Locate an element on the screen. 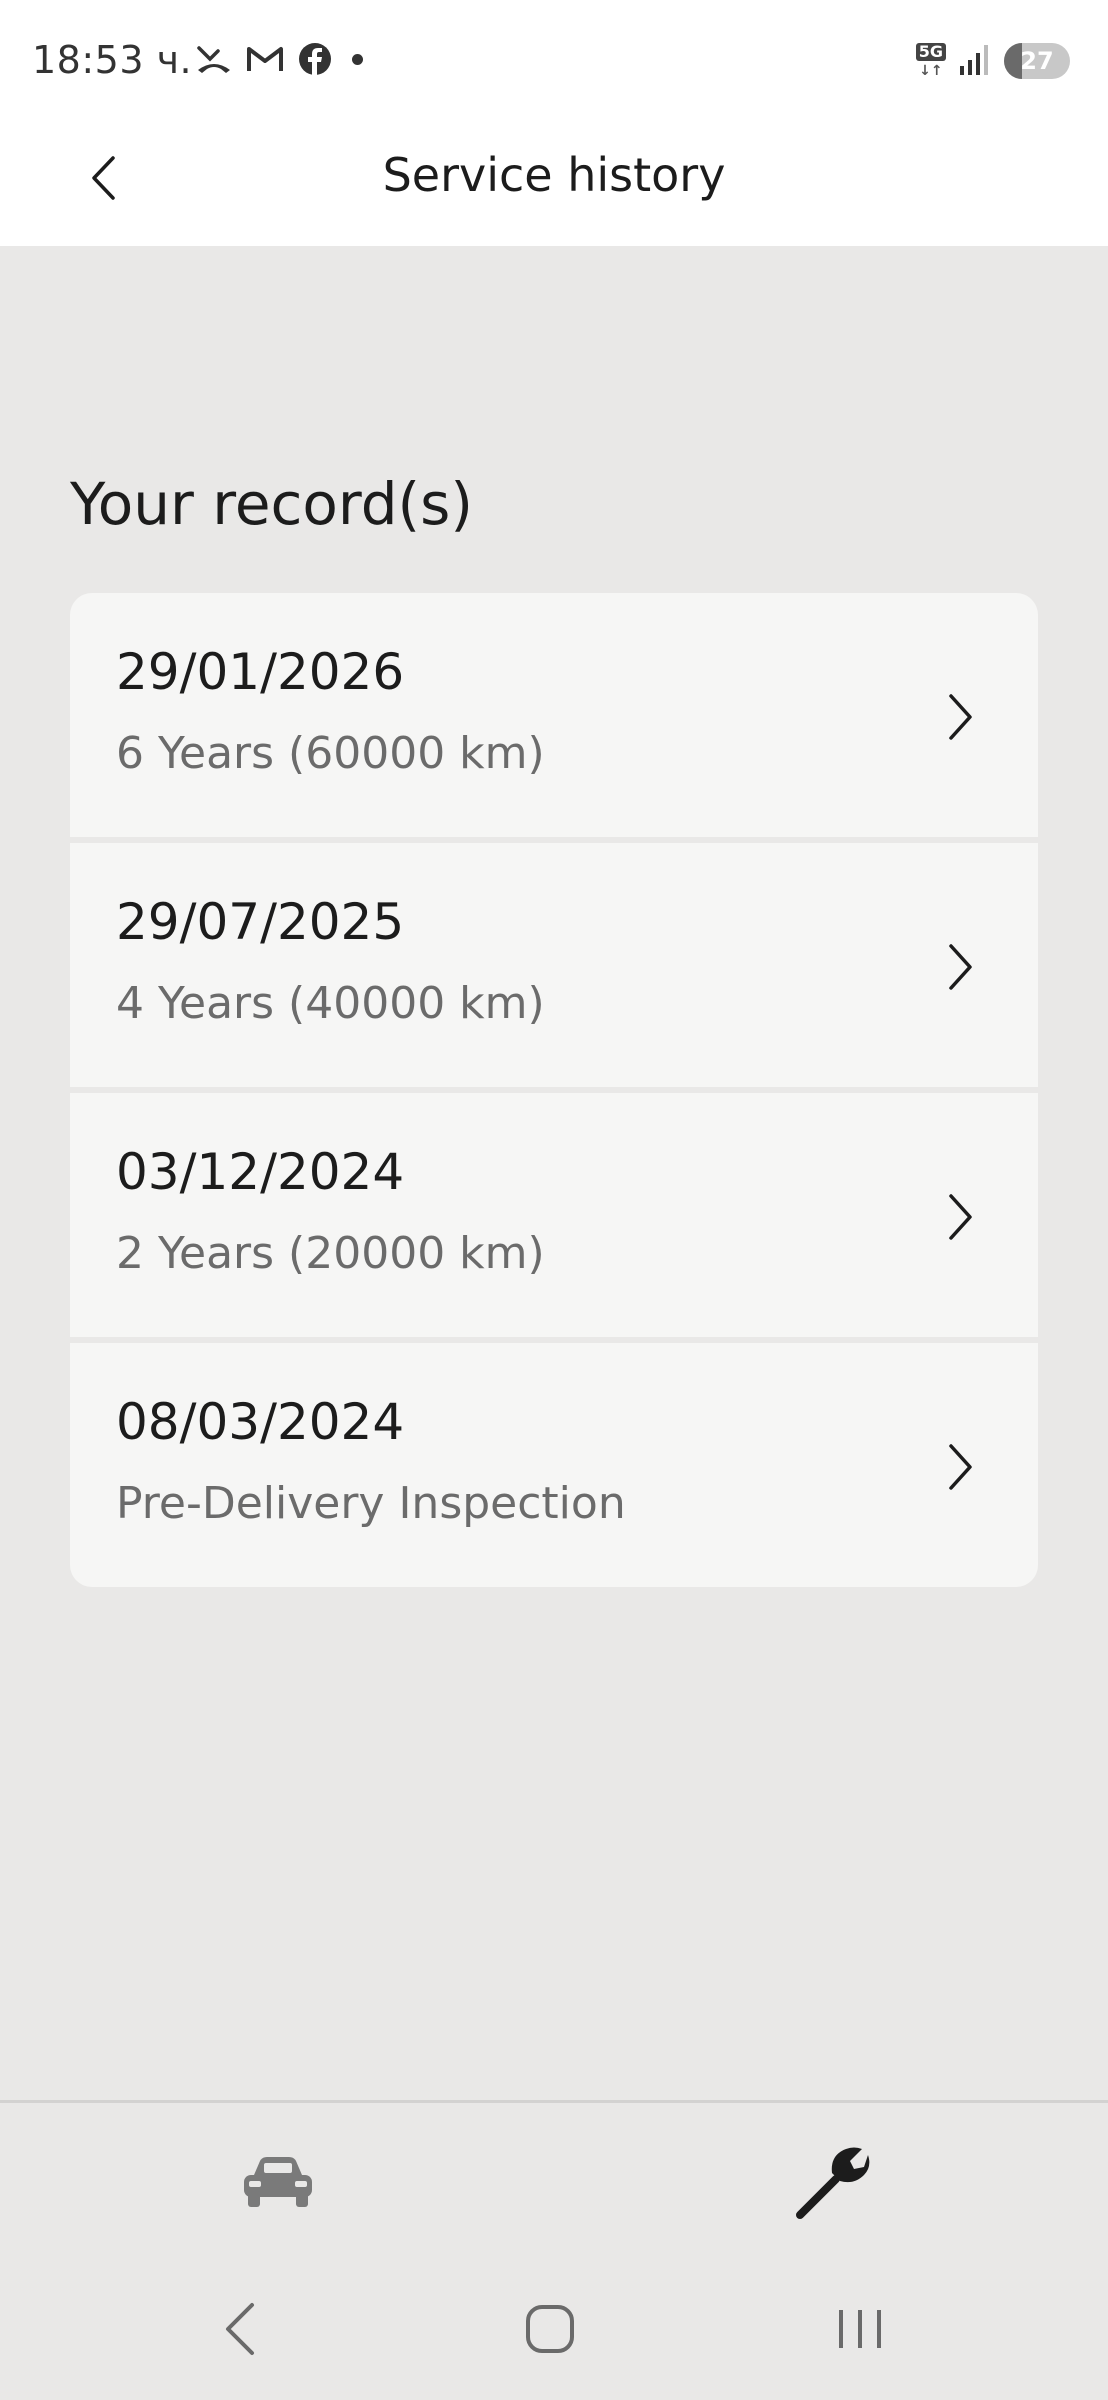 The width and height of the screenshot is (1108, 2400). system-recents-button is located at coordinates (860, 2331).